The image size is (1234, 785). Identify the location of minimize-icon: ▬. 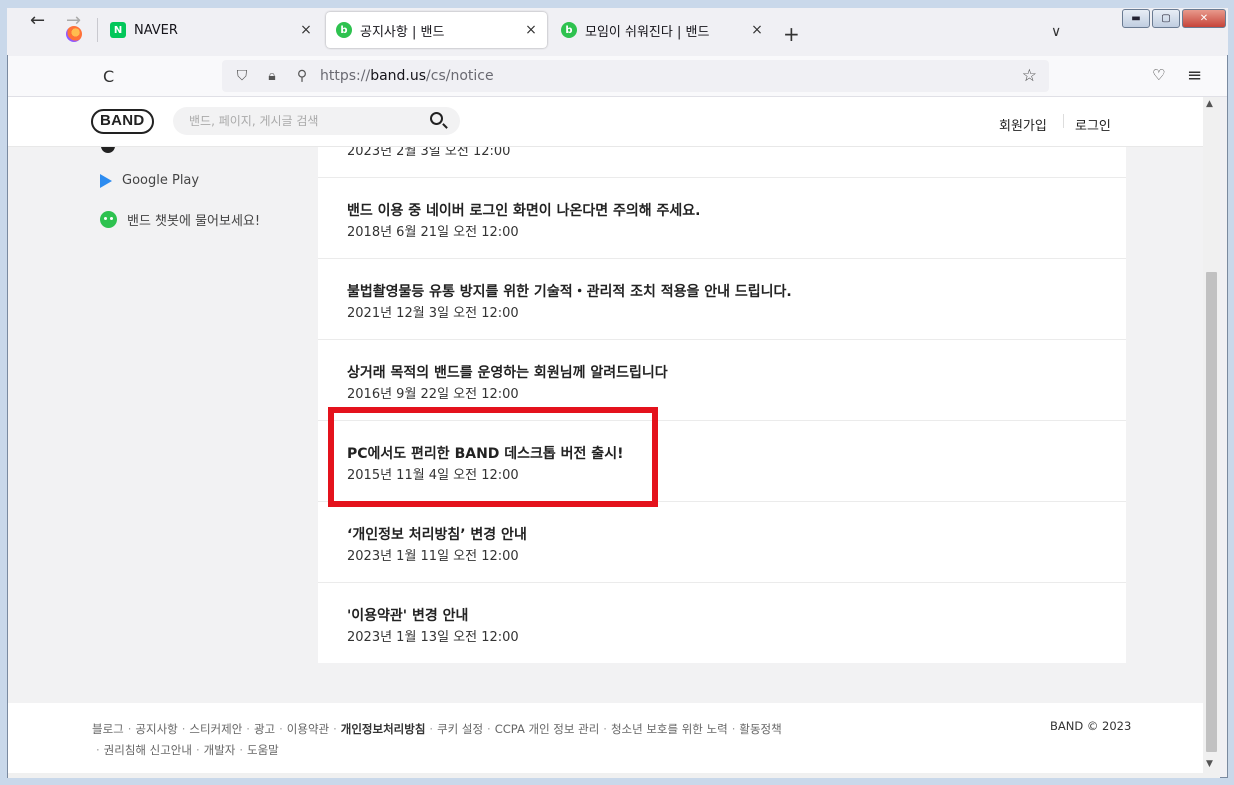
(1136, 18).